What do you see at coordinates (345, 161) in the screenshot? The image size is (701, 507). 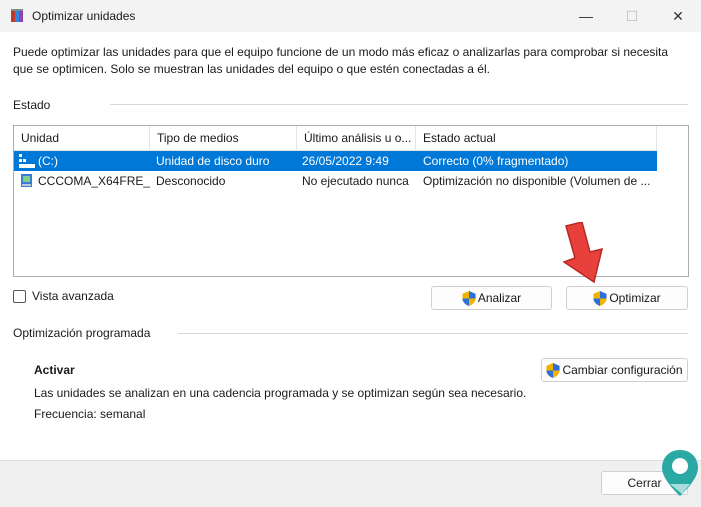 I see `drive-last-analysis: 26/05/2022 9:49` at bounding box center [345, 161].